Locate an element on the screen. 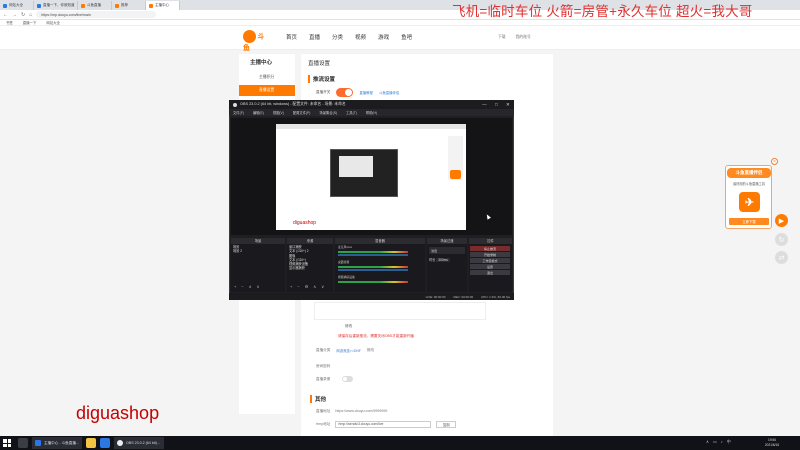 This screenshot has width=800, height=450. browser-tab: 斗鱼直播 is located at coordinates (95, 5).